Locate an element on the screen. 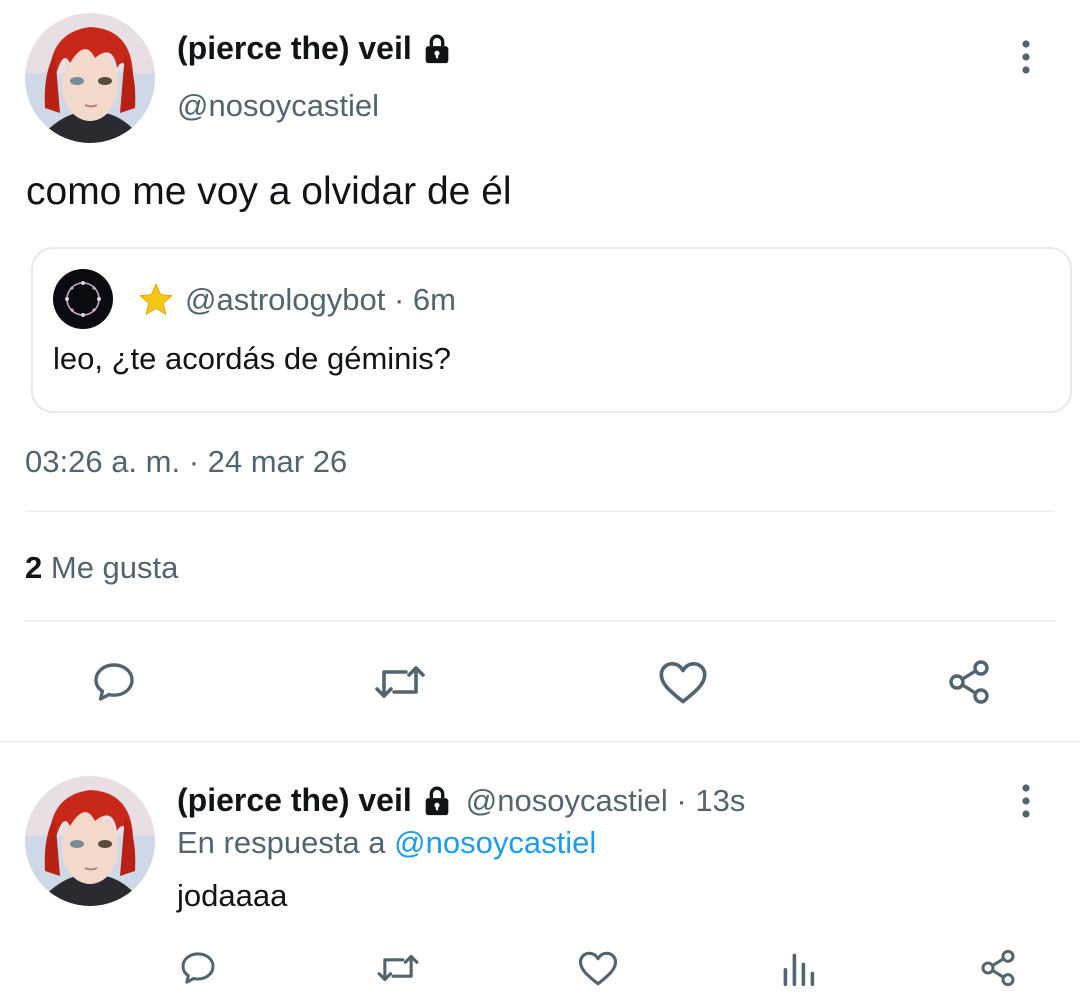 The image size is (1080, 1004). tweet-timestamp: 03:26 a. m. · 24 mar 26 is located at coordinates (186, 461).